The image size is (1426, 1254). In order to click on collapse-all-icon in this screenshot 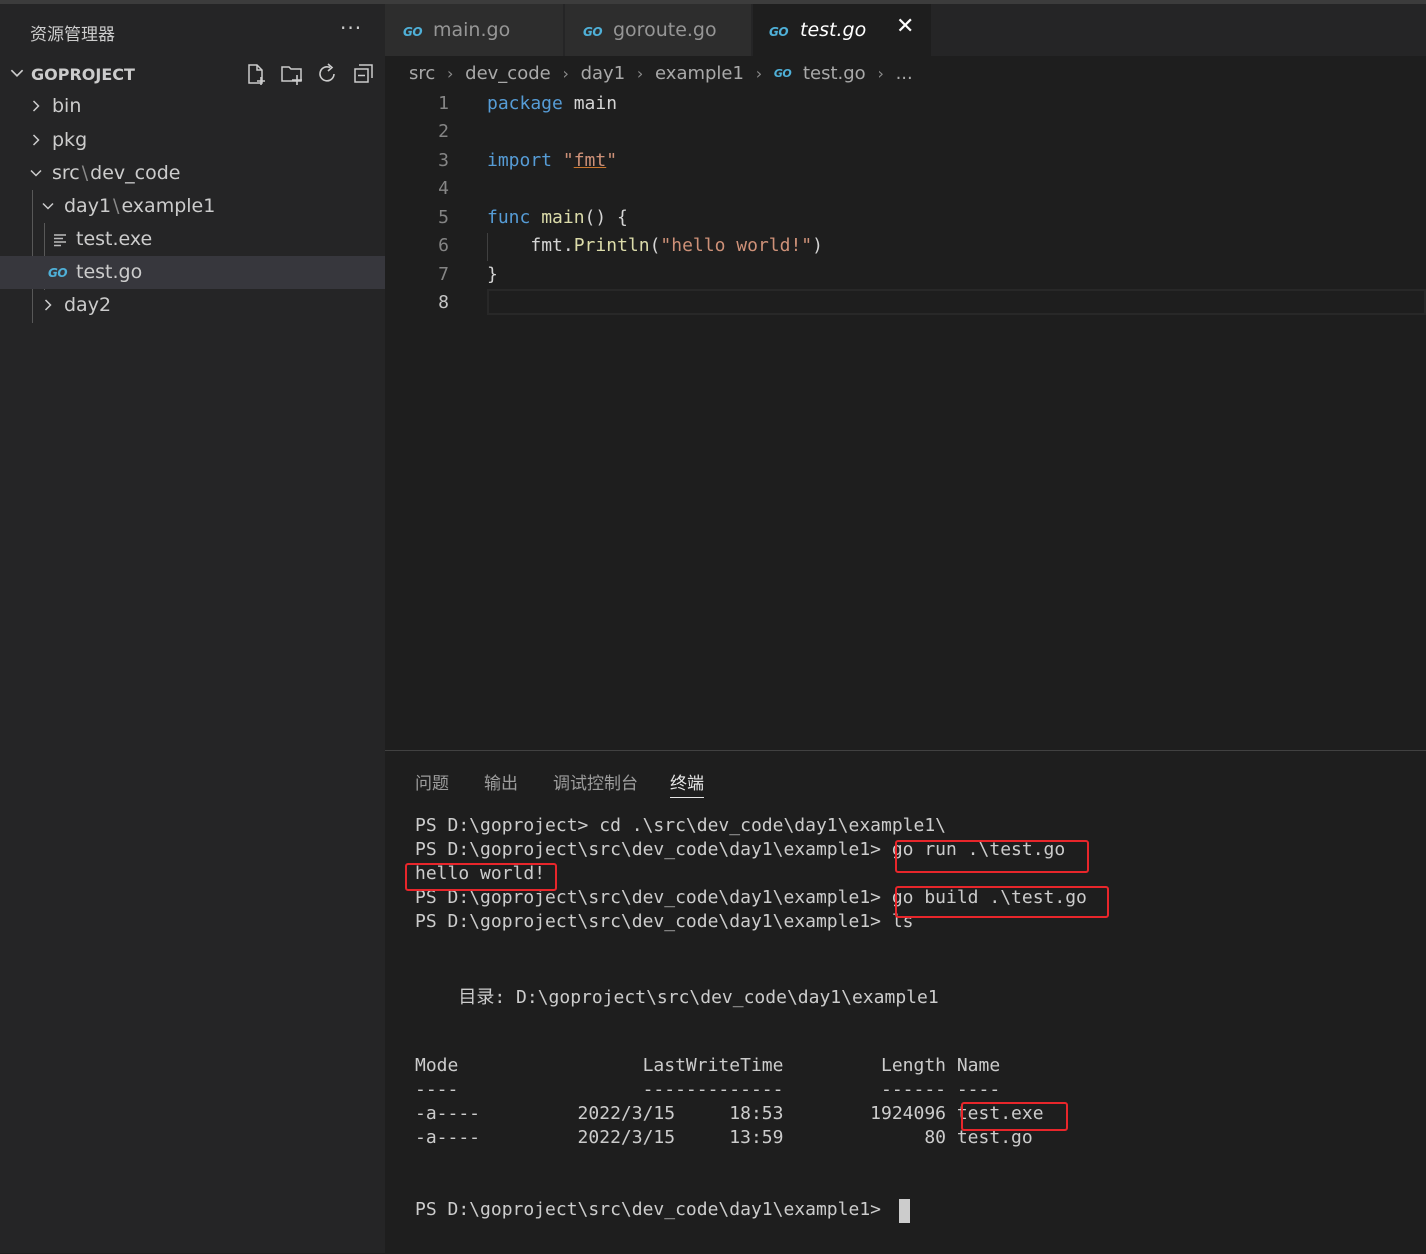, I will do `click(364, 74)`.